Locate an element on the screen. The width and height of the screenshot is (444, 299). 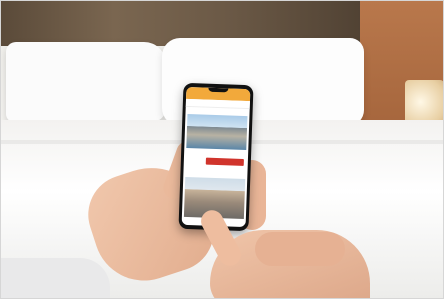
right-fingers is located at coordinates (300, 249).